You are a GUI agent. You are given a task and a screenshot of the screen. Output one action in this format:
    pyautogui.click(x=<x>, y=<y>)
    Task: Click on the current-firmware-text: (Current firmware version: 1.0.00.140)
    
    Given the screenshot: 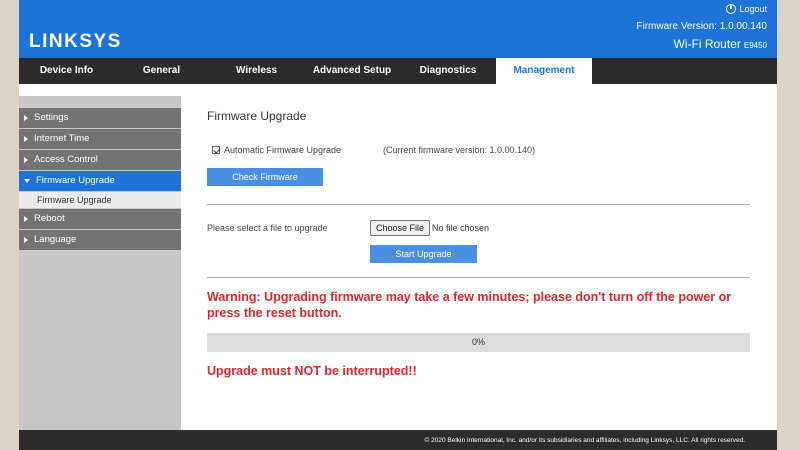 What is the action you would take?
    pyautogui.click(x=459, y=150)
    